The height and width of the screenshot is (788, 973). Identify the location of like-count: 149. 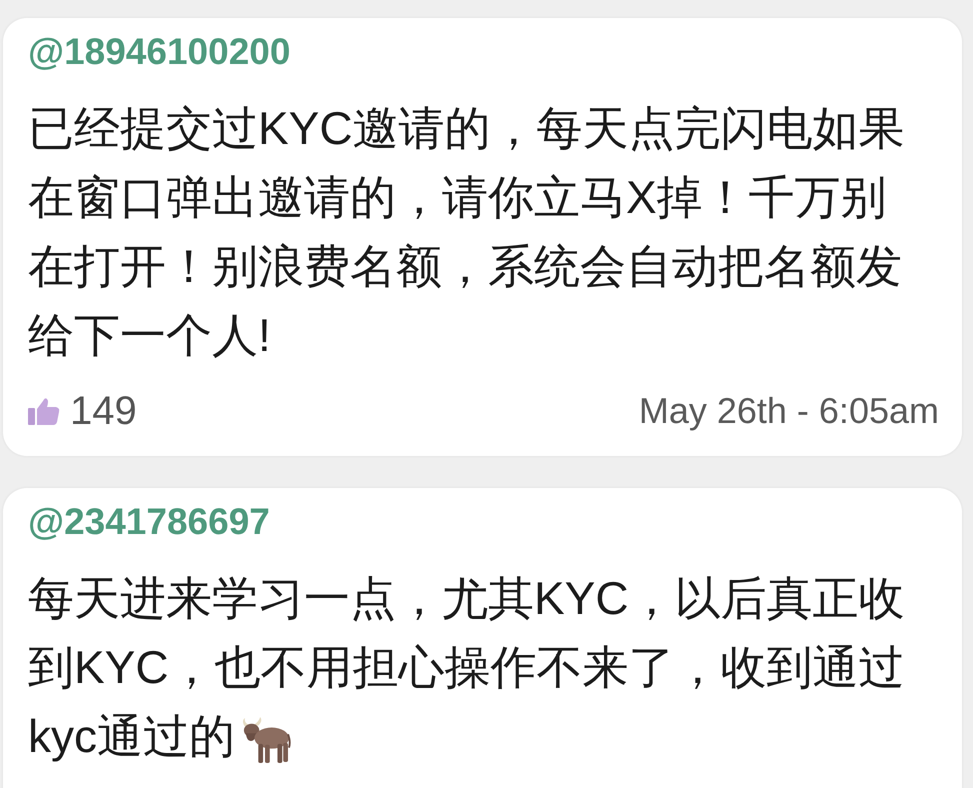
(103, 411).